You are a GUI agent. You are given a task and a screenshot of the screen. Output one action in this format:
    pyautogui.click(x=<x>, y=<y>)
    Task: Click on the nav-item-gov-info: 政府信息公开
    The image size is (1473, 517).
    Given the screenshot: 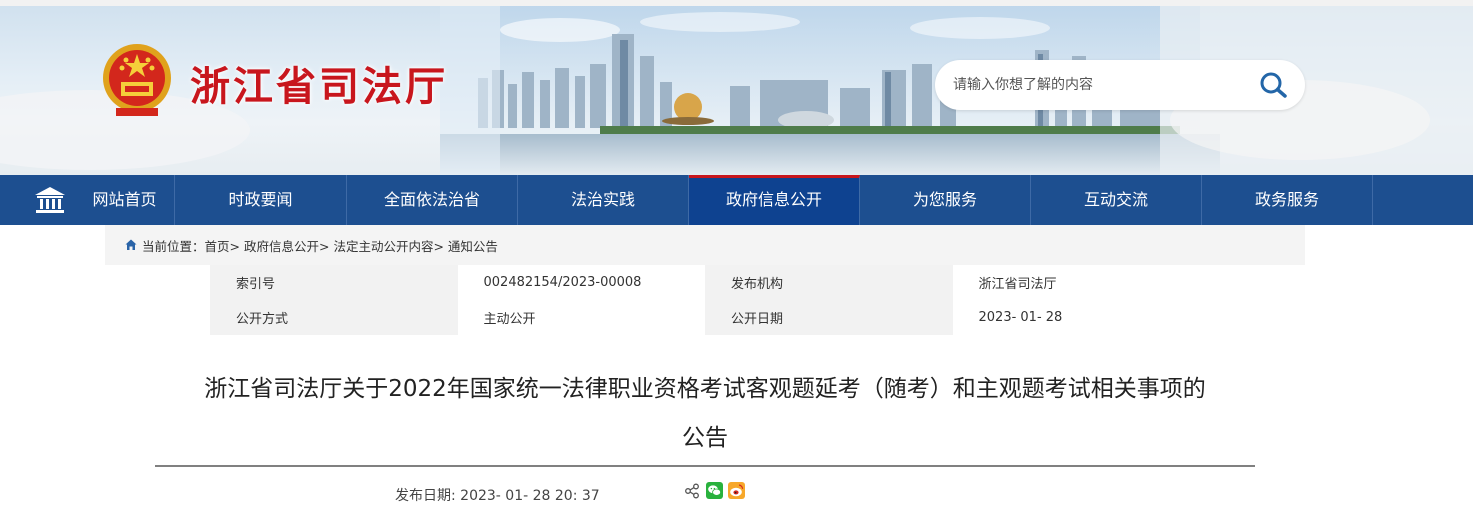 What is the action you would take?
    pyautogui.click(x=774, y=200)
    